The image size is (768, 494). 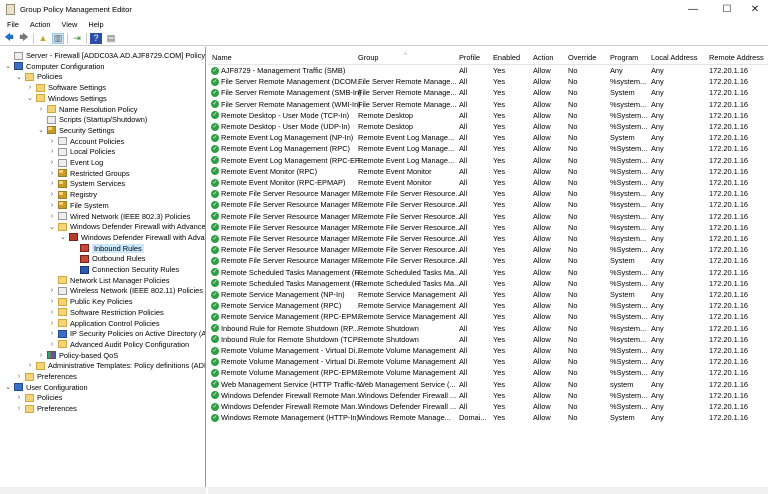 I want to click on column-header-action: Action, so click(x=543, y=57).